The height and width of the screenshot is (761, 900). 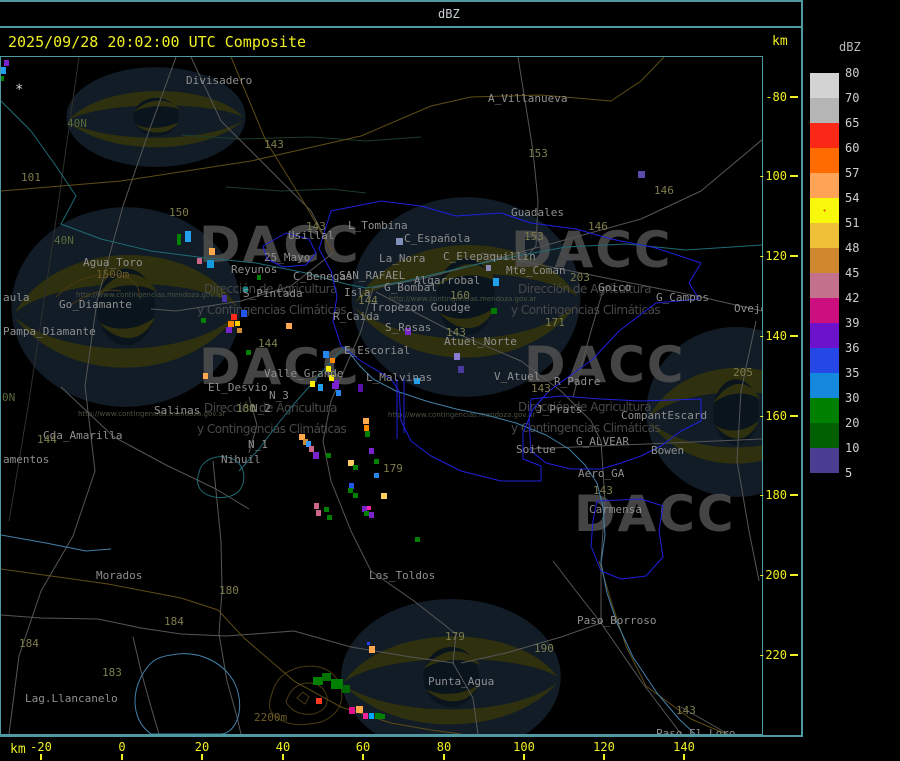 What do you see at coordinates (450, 14) in the screenshot?
I see `title-bar: dBZ` at bounding box center [450, 14].